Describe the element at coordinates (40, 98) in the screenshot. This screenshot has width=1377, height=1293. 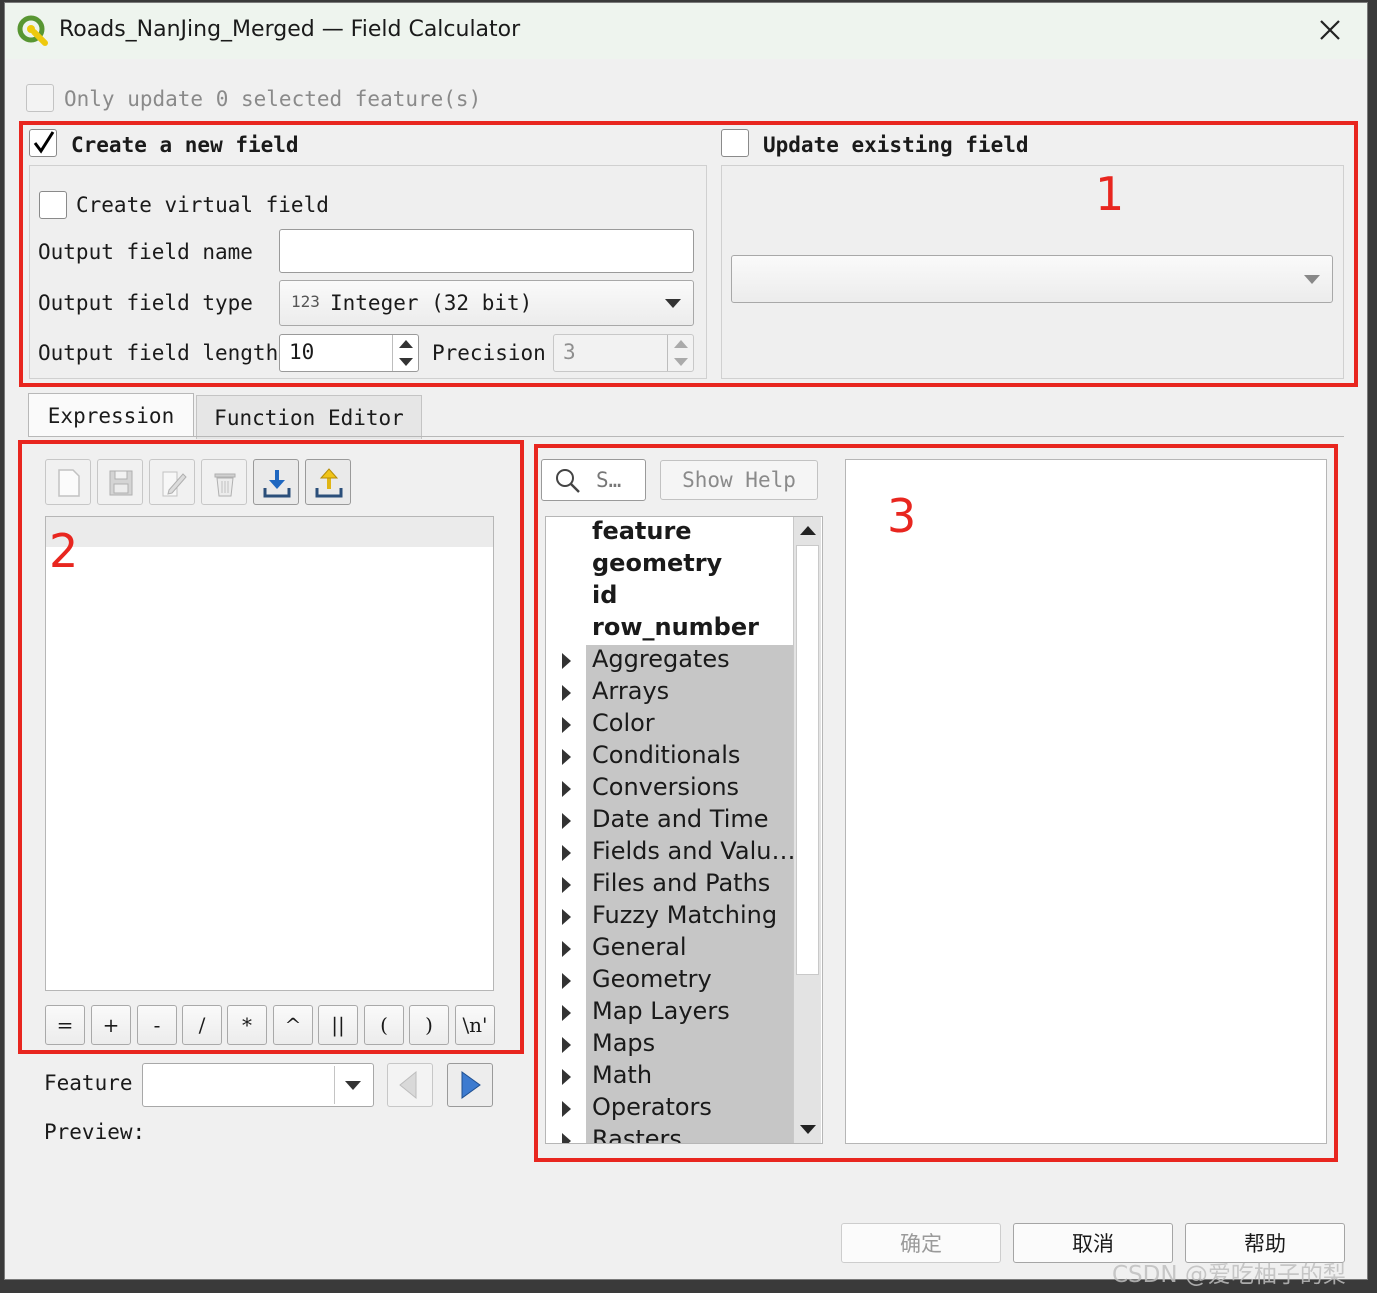
I see `only-update-checkbox` at that location.